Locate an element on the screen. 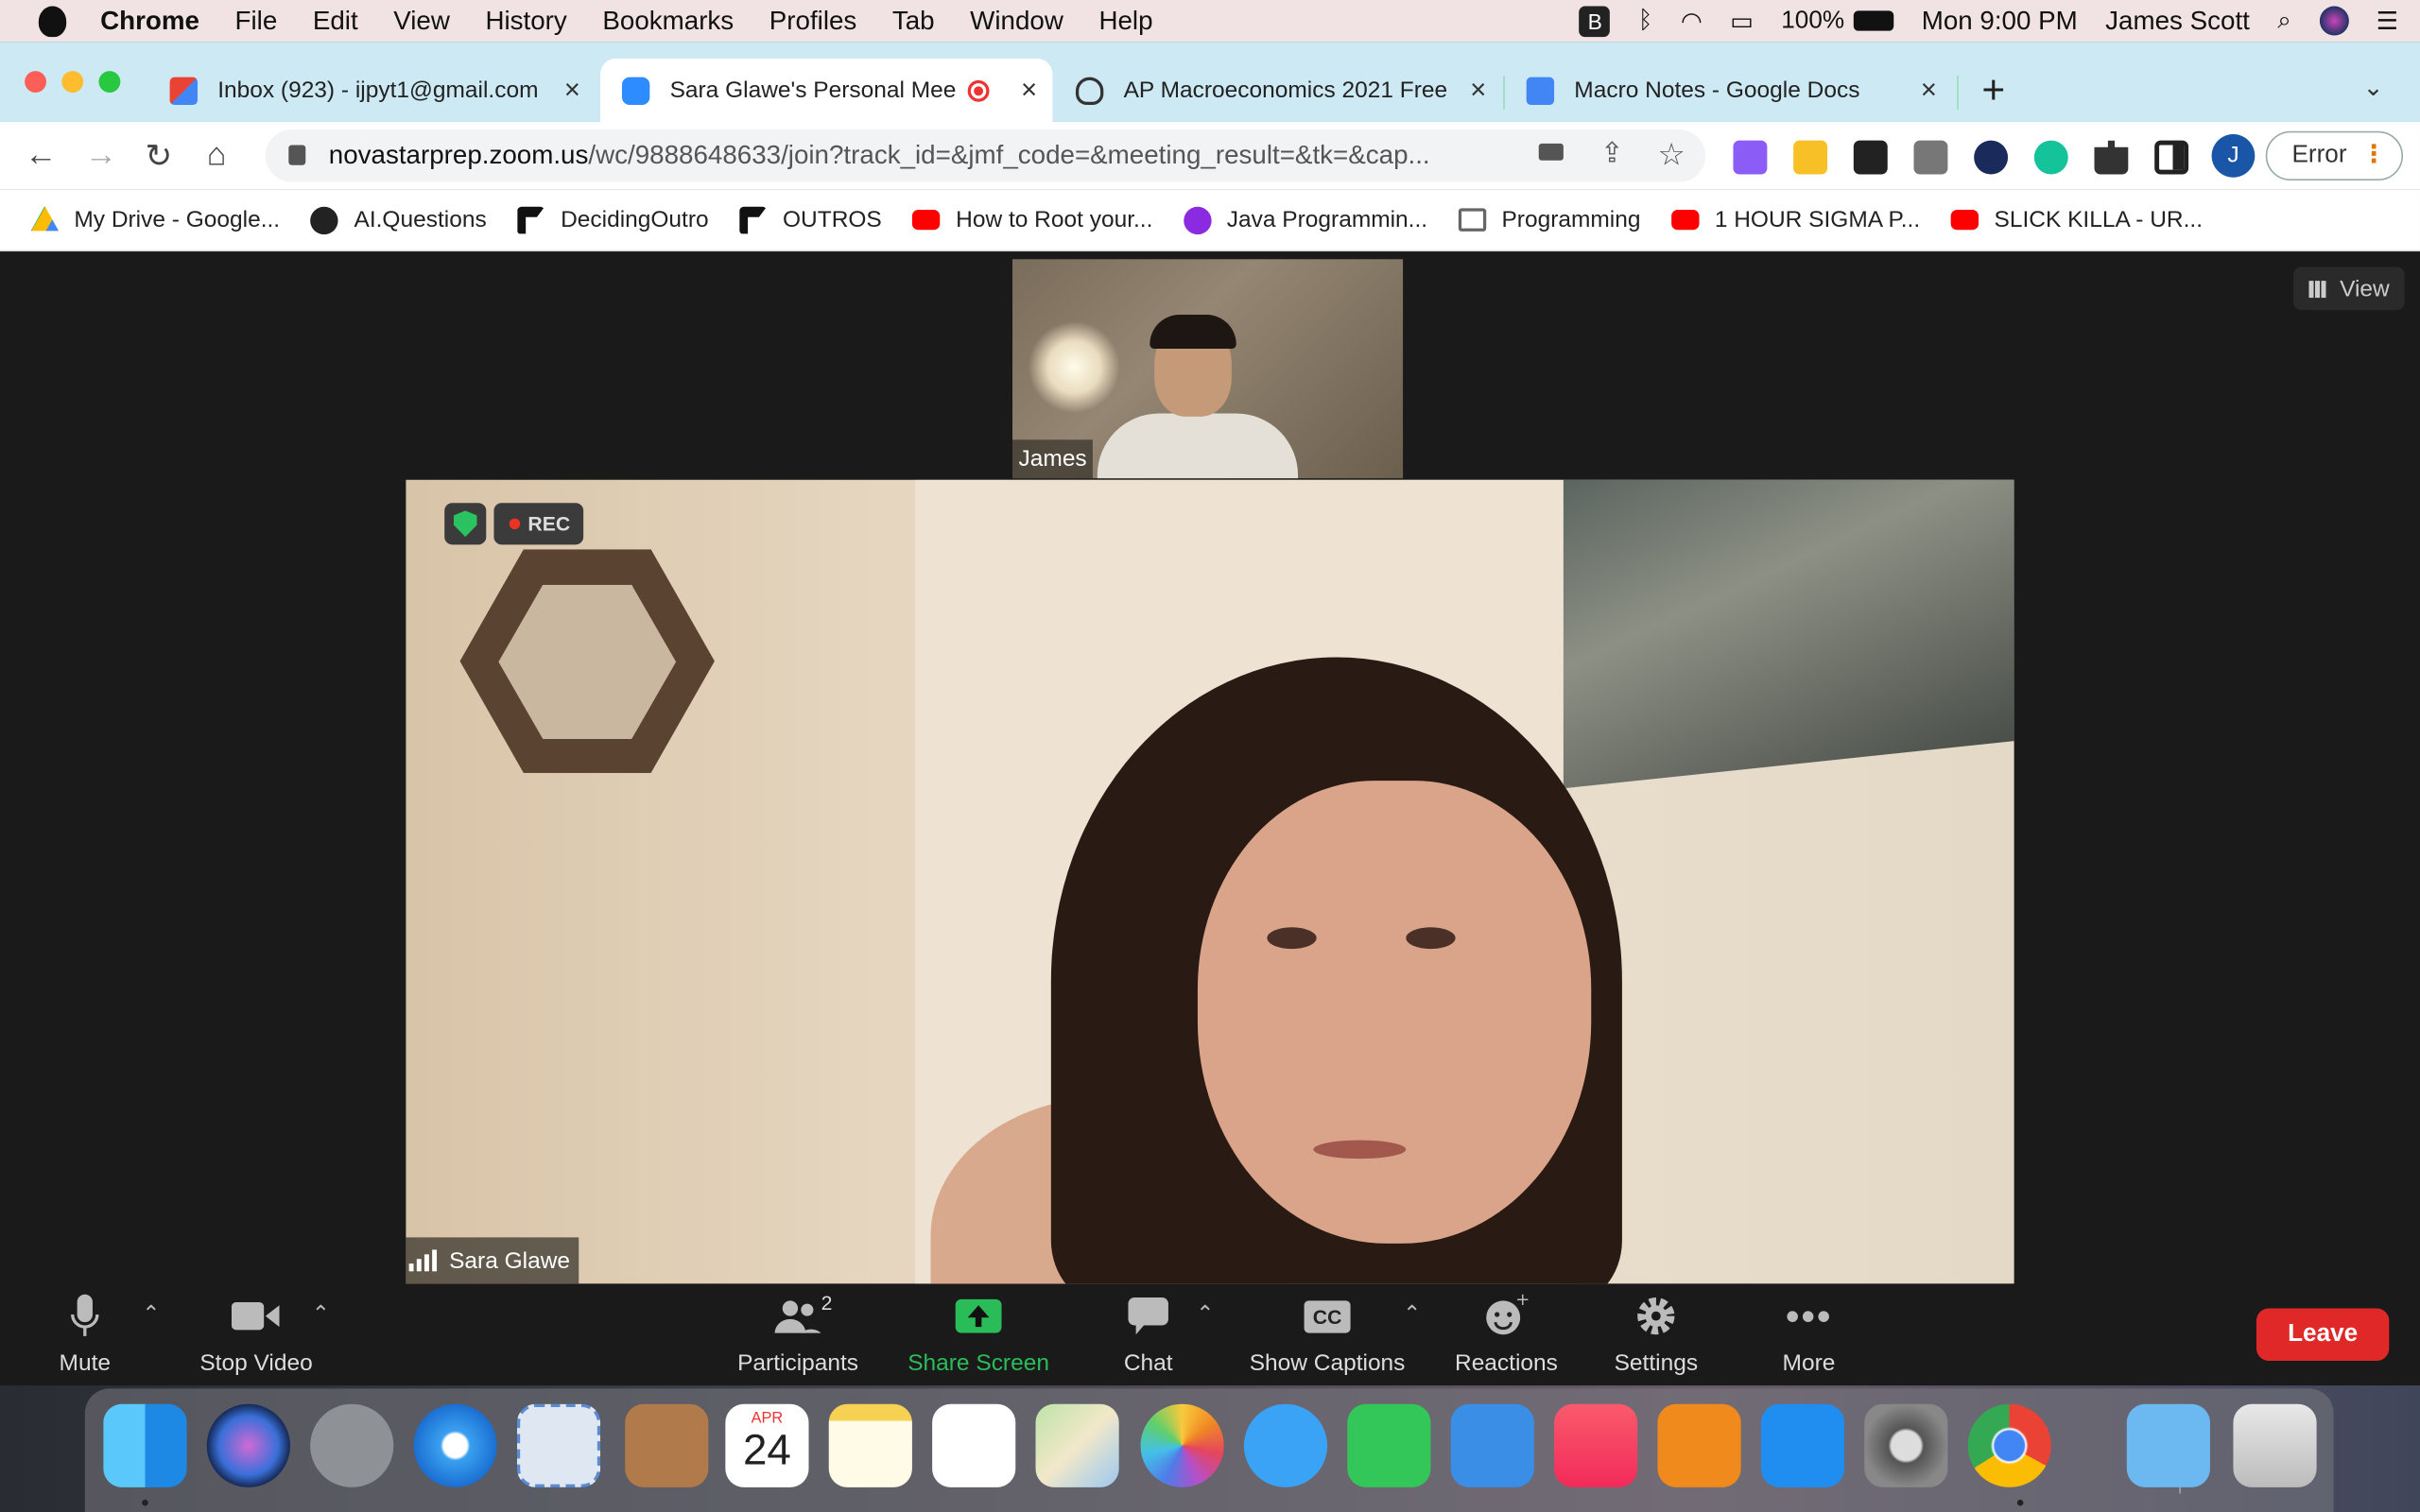  security-shield-icon is located at coordinates (465, 524).